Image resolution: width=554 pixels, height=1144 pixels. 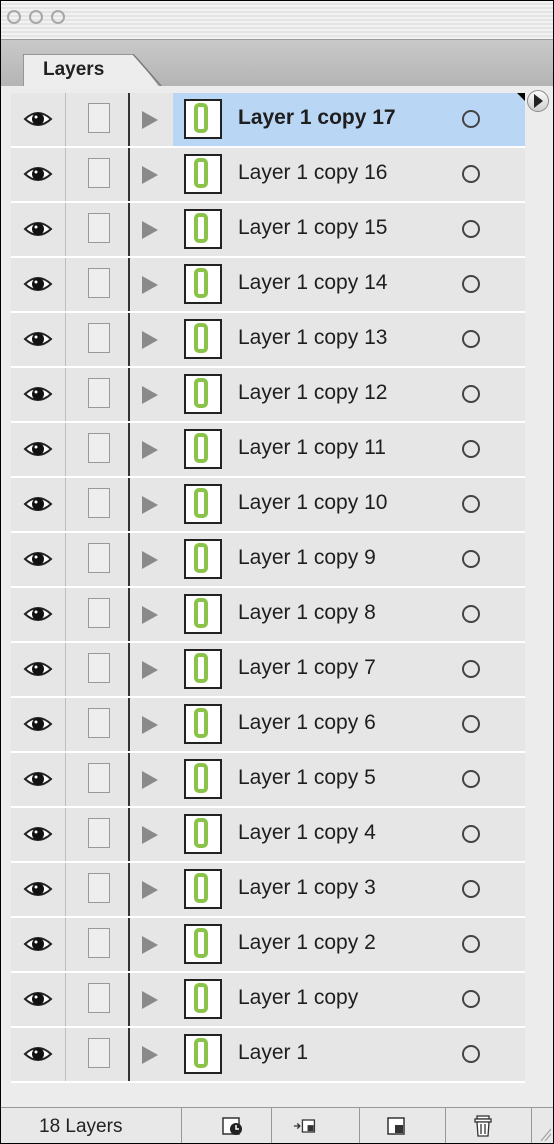 I want to click on layer-name: Layer 1 copy 5, so click(x=307, y=778).